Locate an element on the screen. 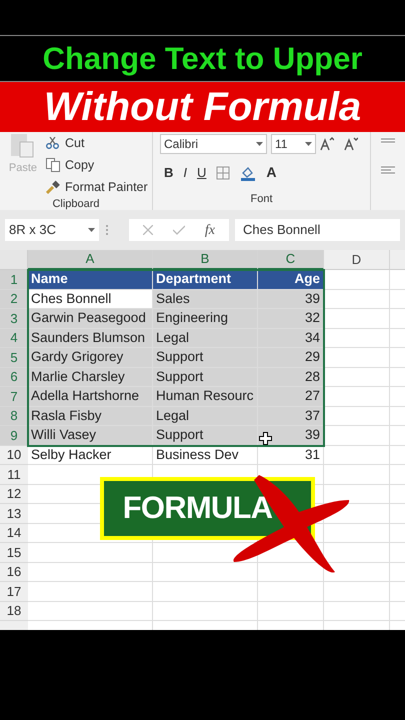  font-color-button: A is located at coordinates (271, 172).